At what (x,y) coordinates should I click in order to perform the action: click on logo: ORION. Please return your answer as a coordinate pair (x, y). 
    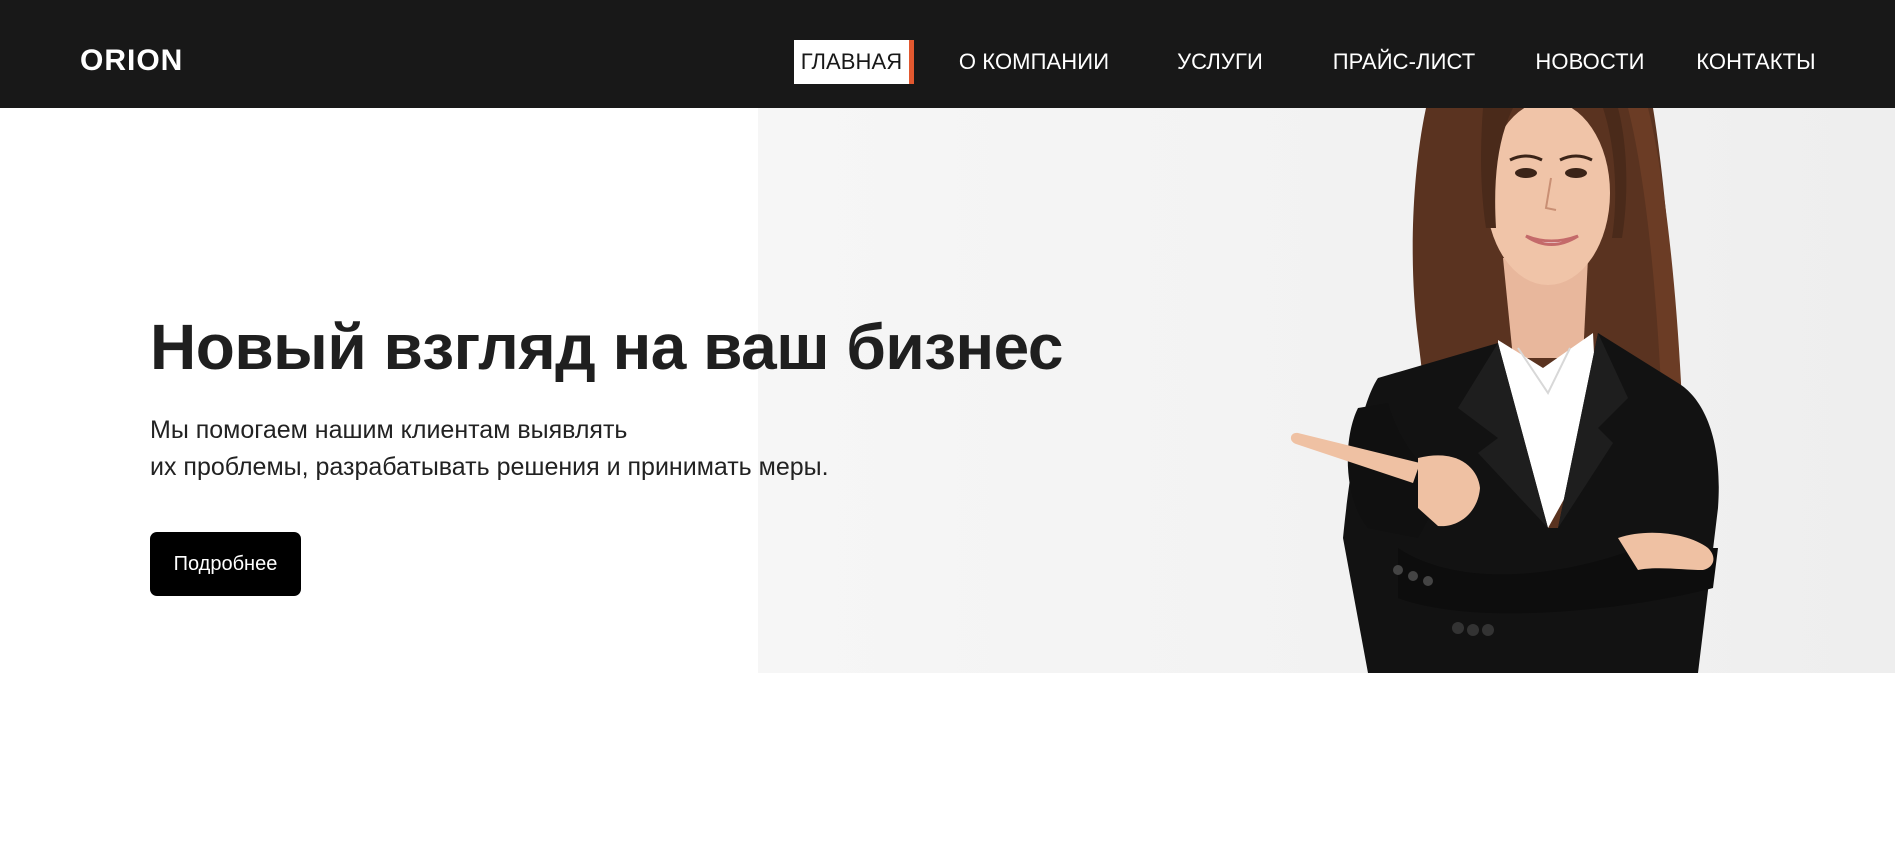
    Looking at the image, I should click on (138, 60).